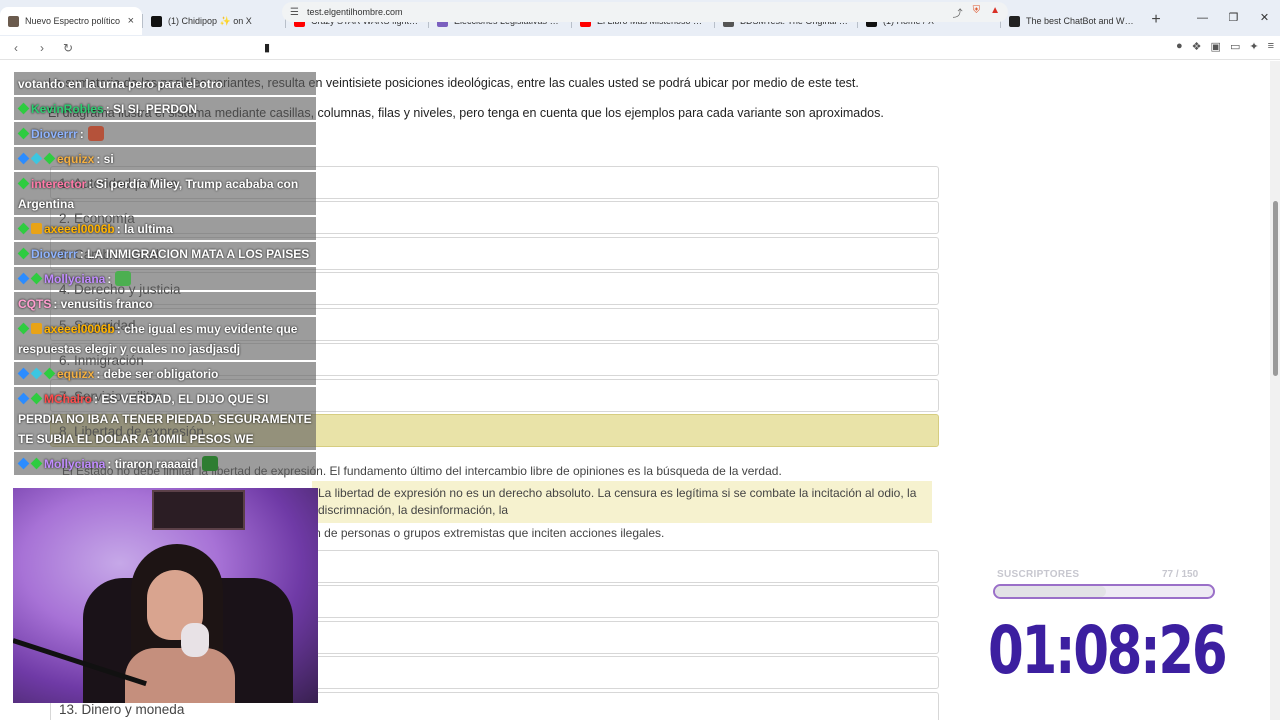  I want to click on brave-shield-icon: ⛨, so click(977, 12).